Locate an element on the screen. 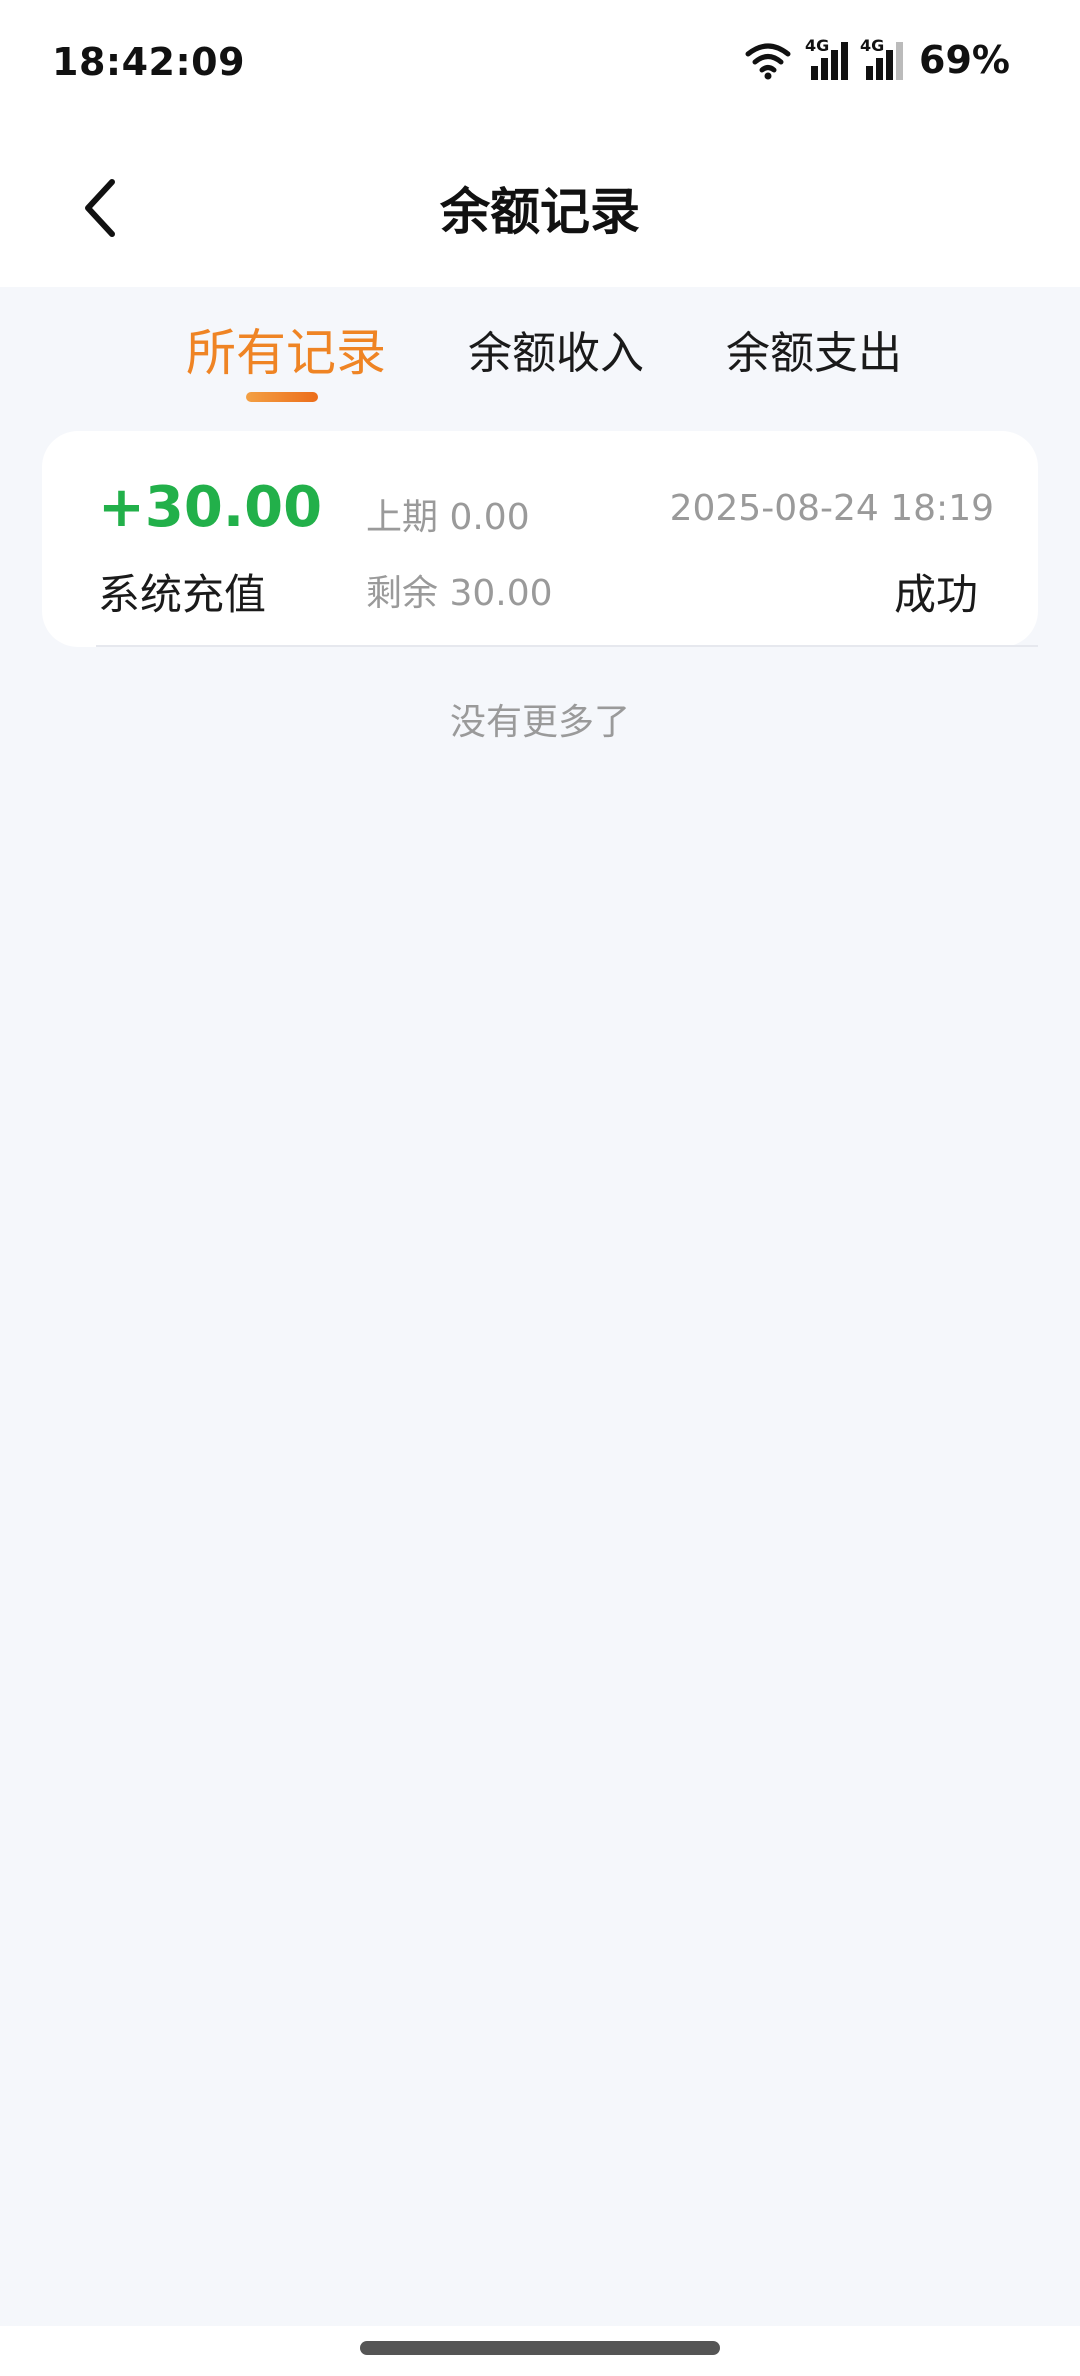 The height and width of the screenshot is (2376, 1080). battery-level: 69% is located at coordinates (964, 60).